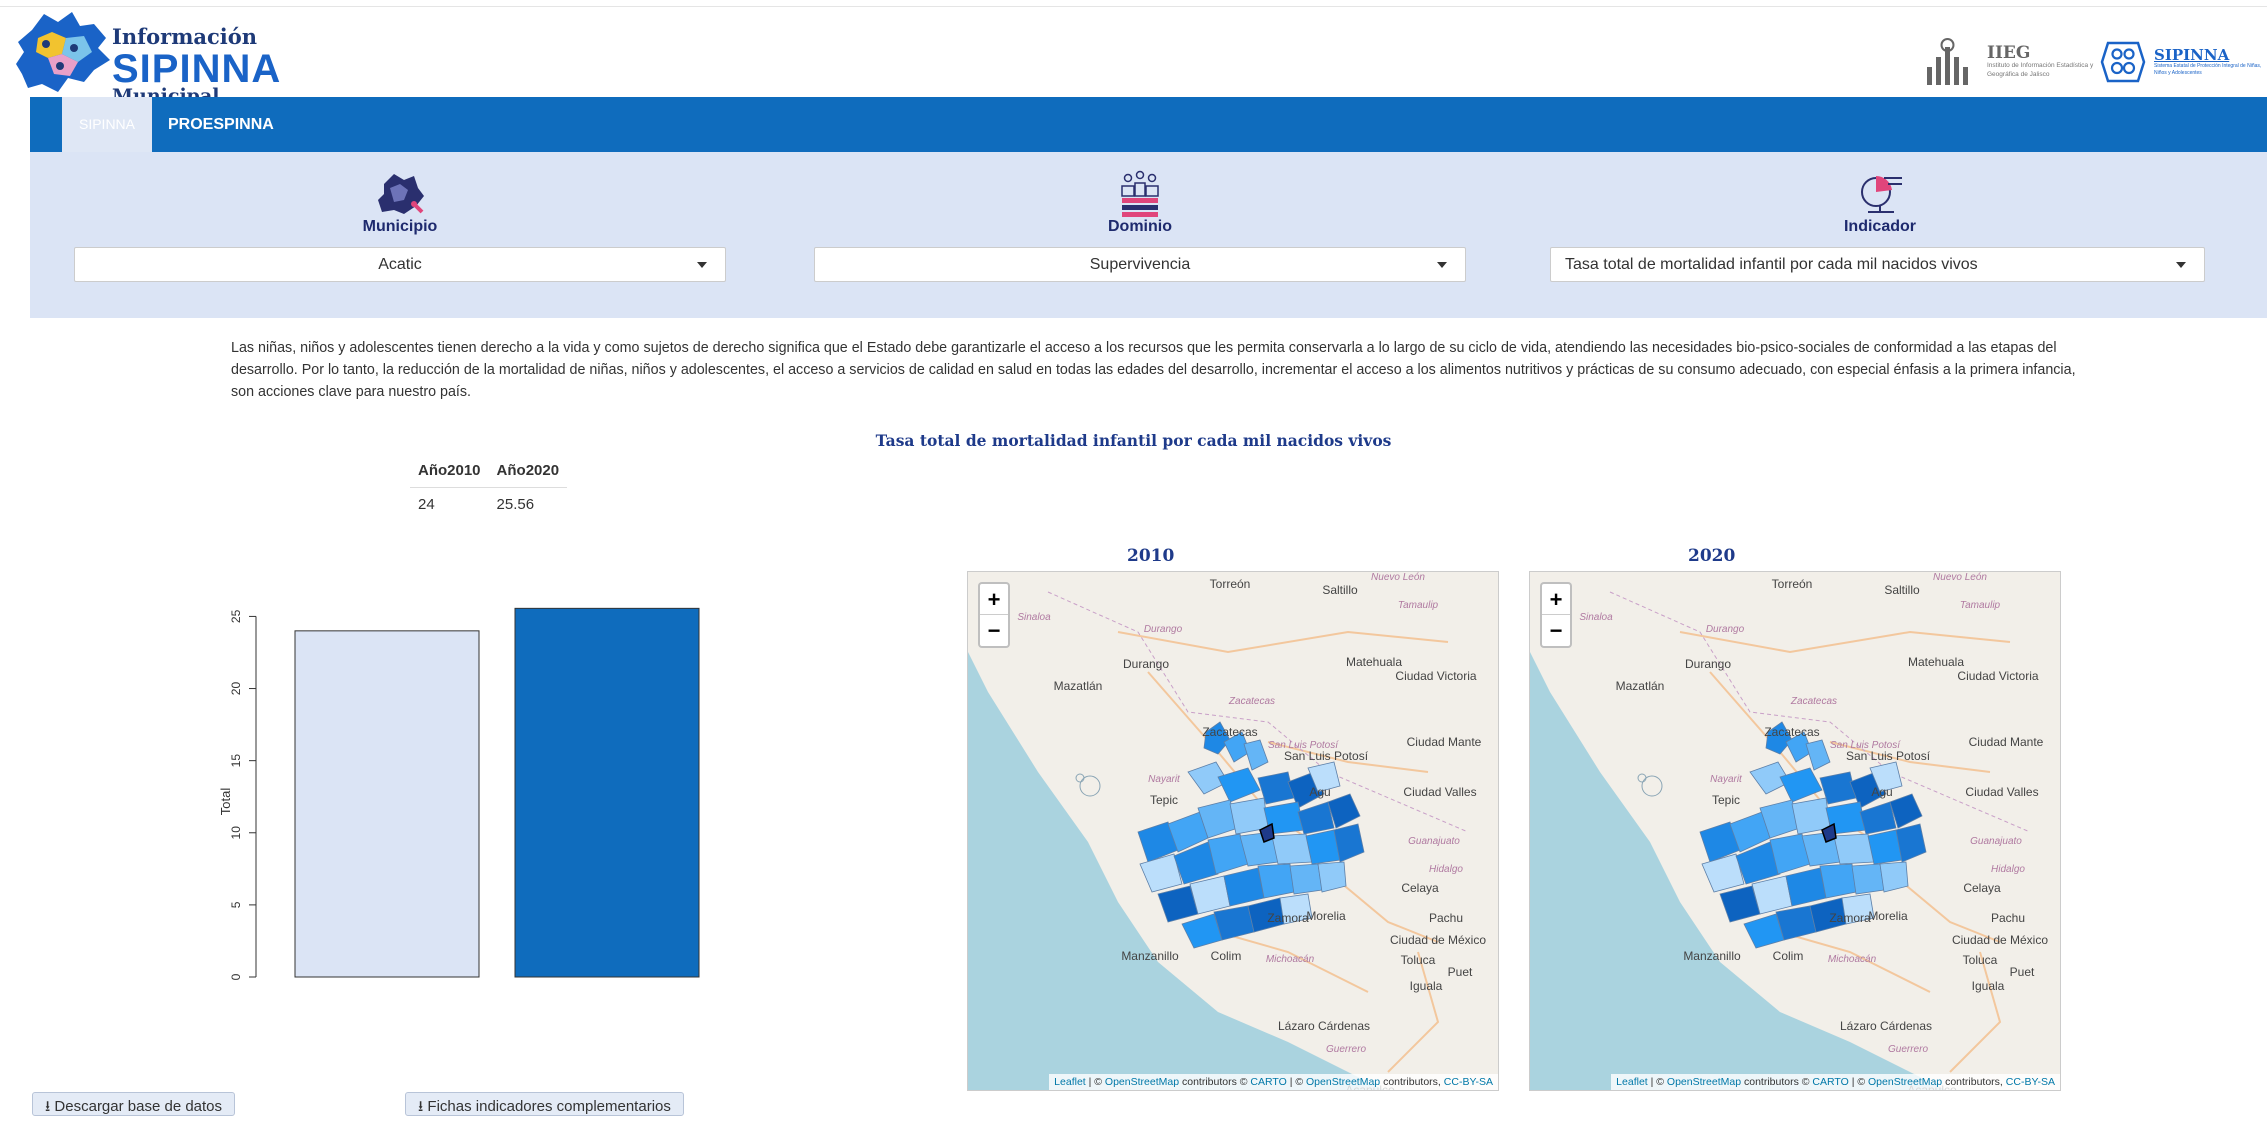 This screenshot has height=1121, width=2267. I want to click on map-place-label: Morelia, so click(1326, 916).